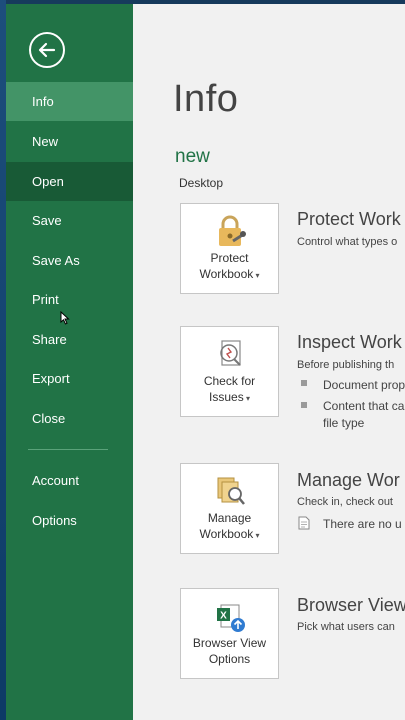 Image resolution: width=405 pixels, height=720 pixels. Describe the element at coordinates (192, 156) in the screenshot. I see `document-name: new` at that location.